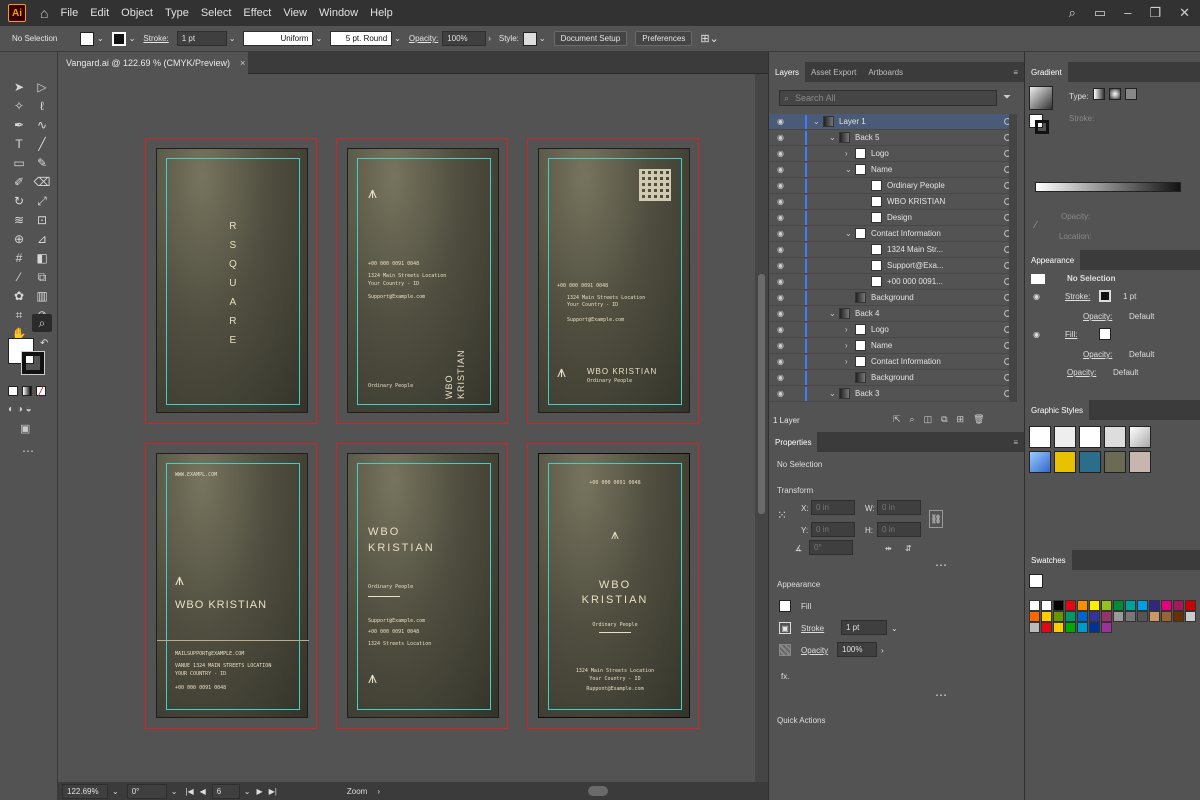 The height and width of the screenshot is (800, 1200). Describe the element at coordinates (857, 649) in the screenshot. I see `opacity-input: 100%` at that location.